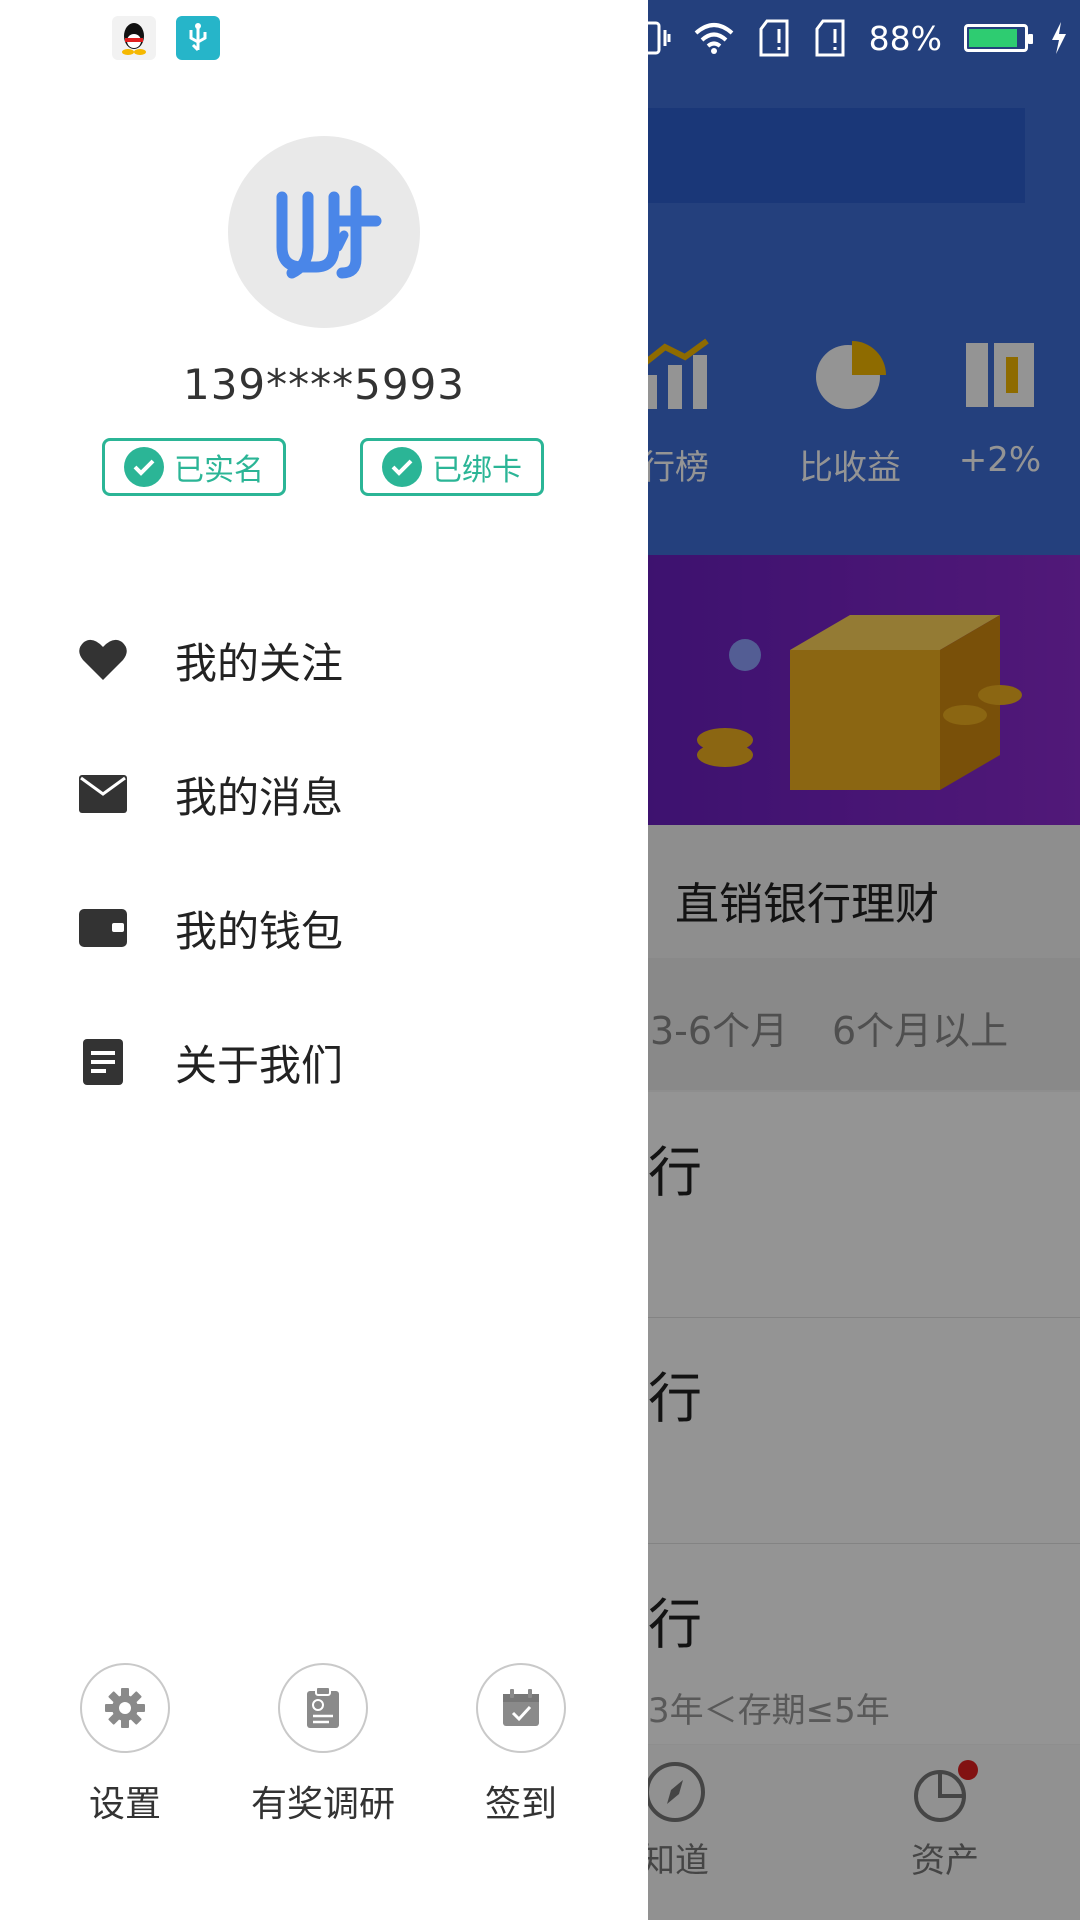 The width and height of the screenshot is (1080, 1920). Describe the element at coordinates (905, 38) in the screenshot. I see `battery-percent: 88%` at that location.